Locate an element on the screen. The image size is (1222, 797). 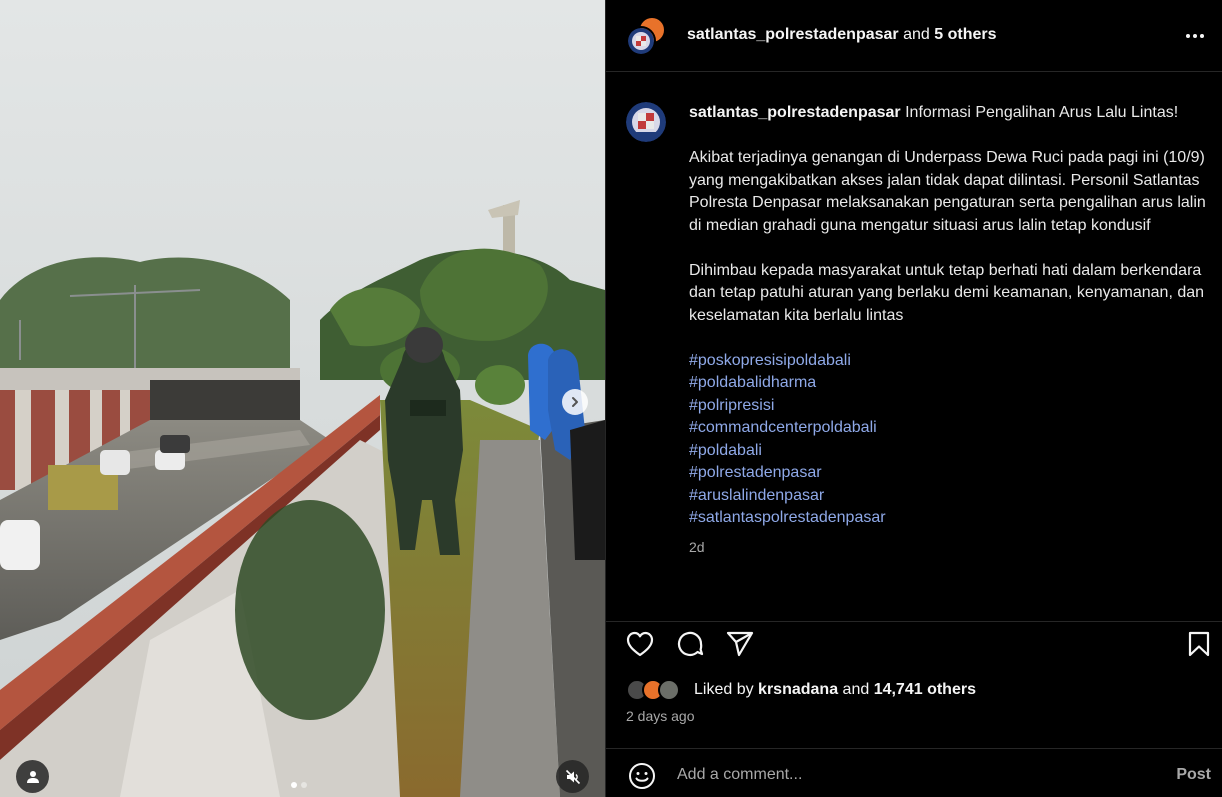
likes-prefix: Liked by is located at coordinates (726, 689).